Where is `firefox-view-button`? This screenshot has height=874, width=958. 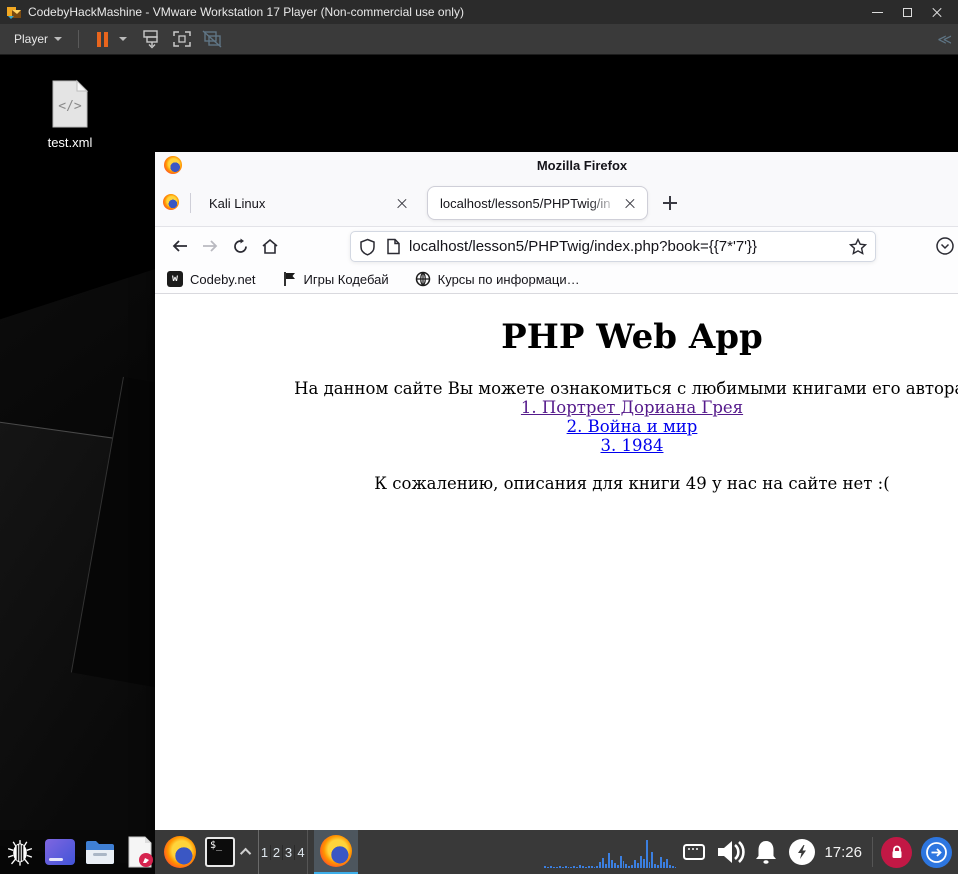
firefox-view-button is located at coordinates (171, 202).